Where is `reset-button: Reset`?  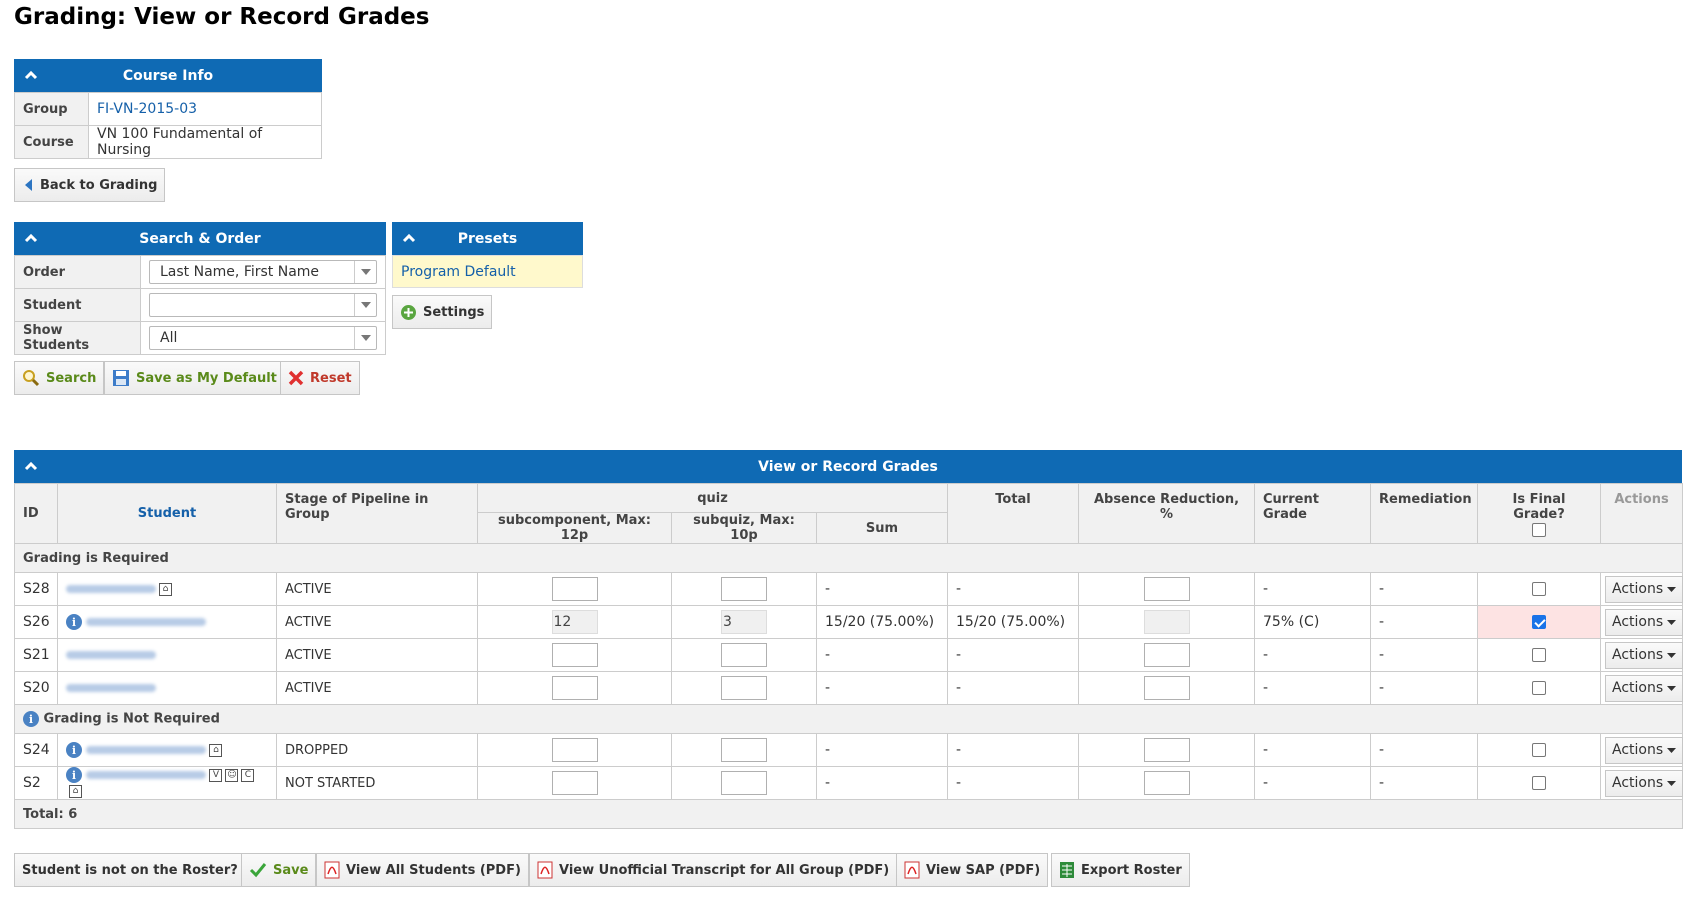
reset-button: Reset is located at coordinates (320, 378).